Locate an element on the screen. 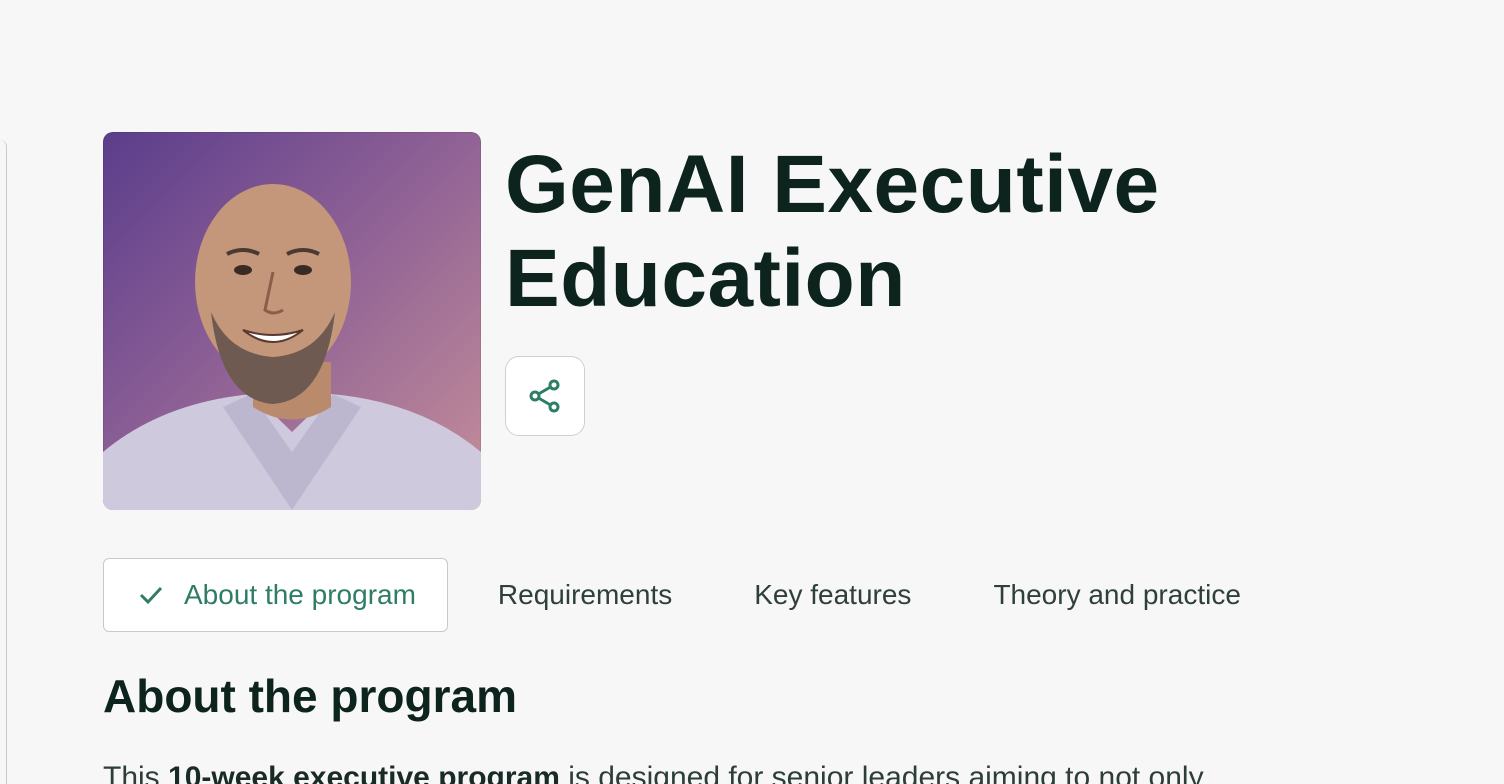 The height and width of the screenshot is (784, 1504). instructor-photo is located at coordinates (292, 321).